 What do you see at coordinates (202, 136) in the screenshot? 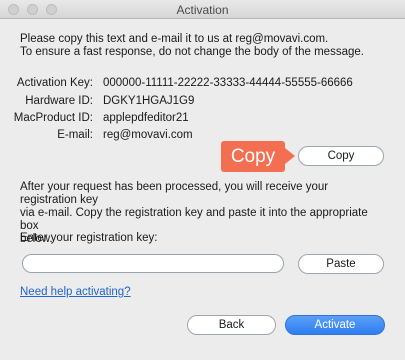
I see `info-row-email: E-mail: reg@movavi.com` at bounding box center [202, 136].